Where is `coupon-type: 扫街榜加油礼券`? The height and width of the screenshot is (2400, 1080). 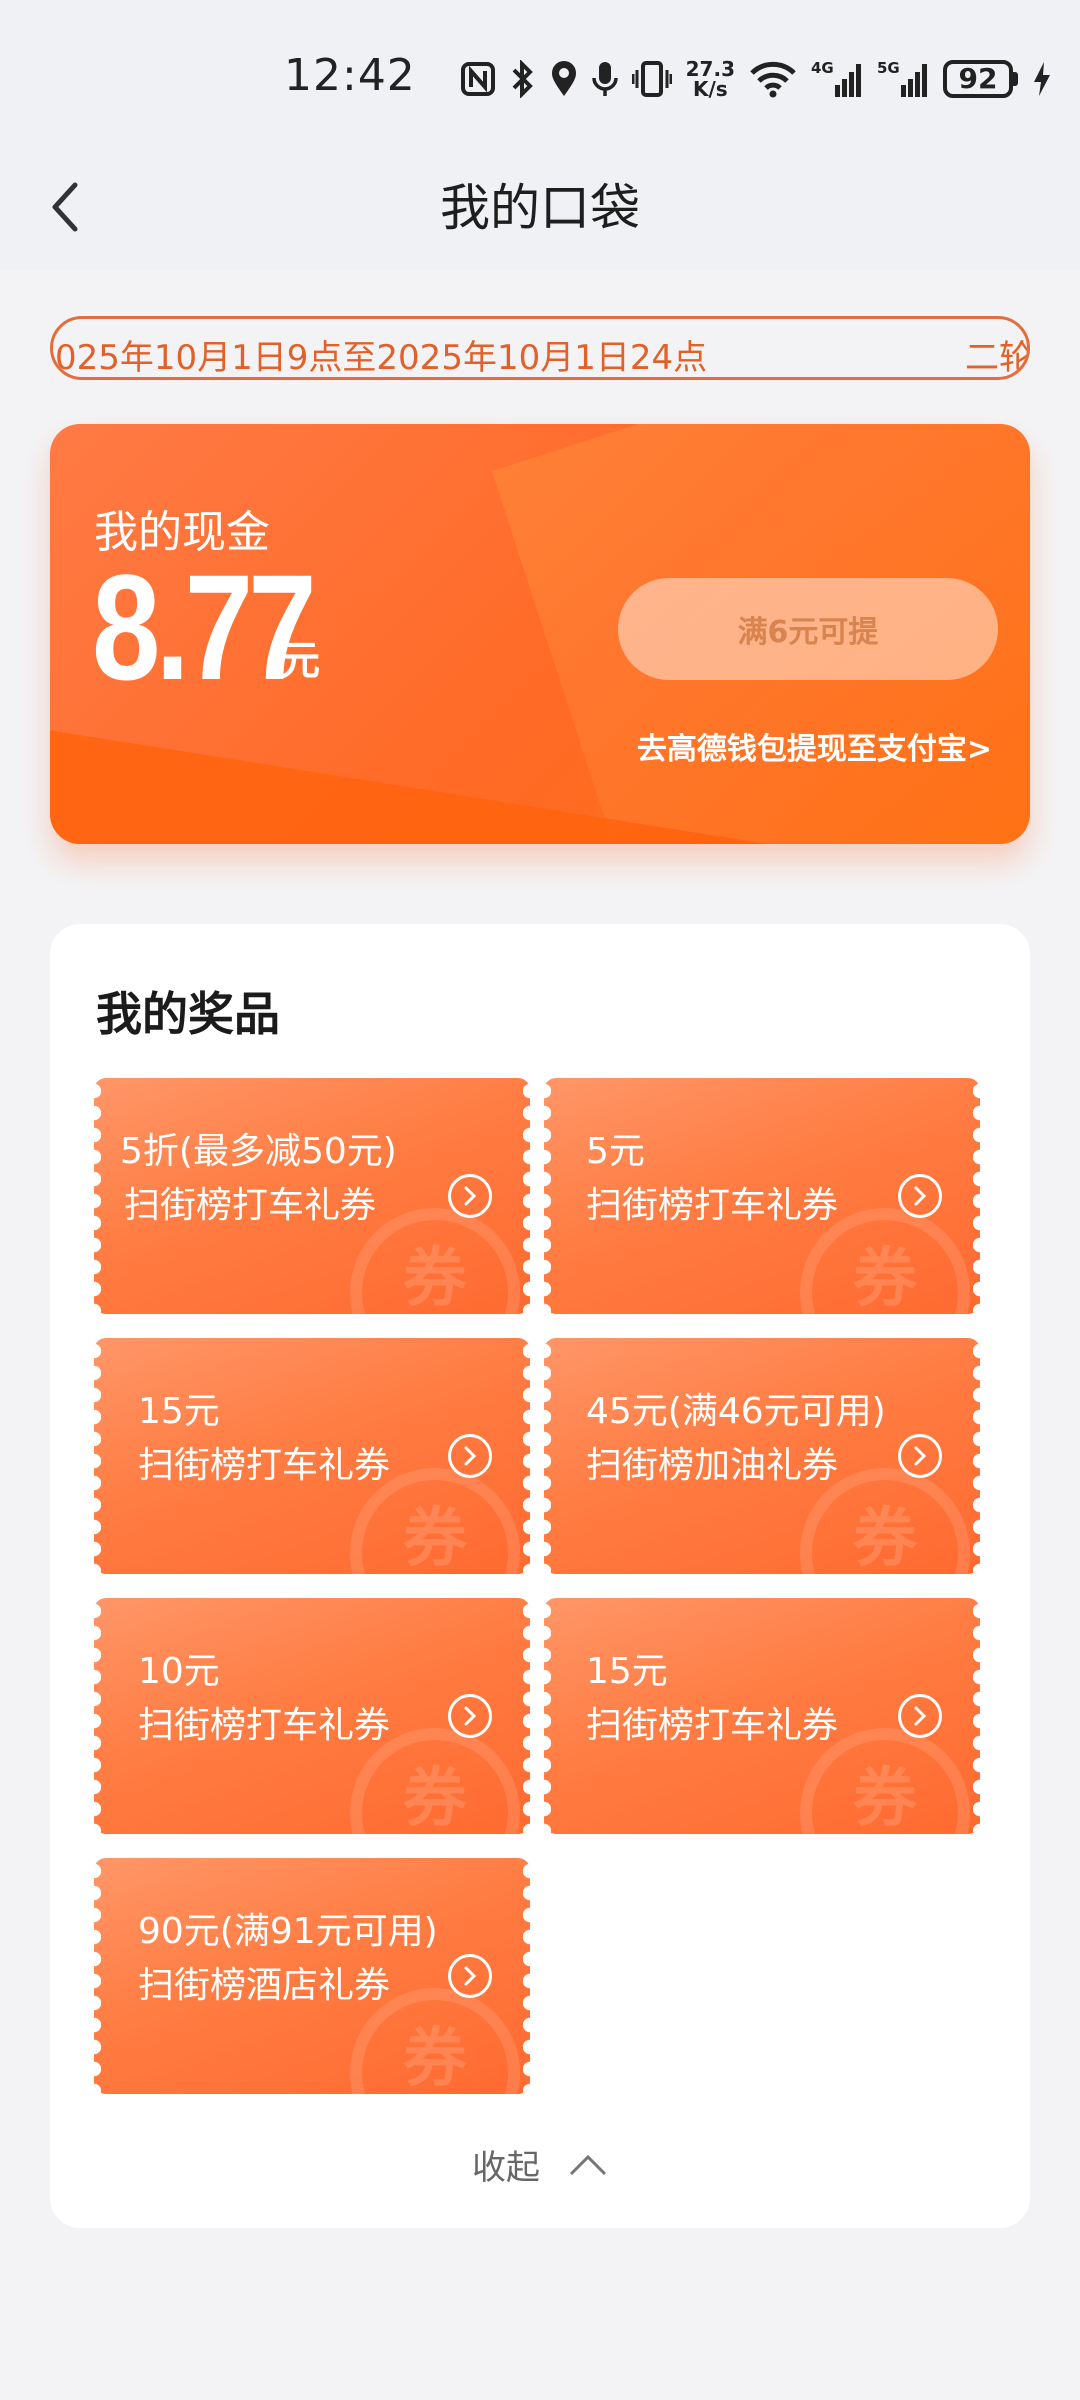
coupon-type: 扫街榜加油礼券 is located at coordinates (712, 1465).